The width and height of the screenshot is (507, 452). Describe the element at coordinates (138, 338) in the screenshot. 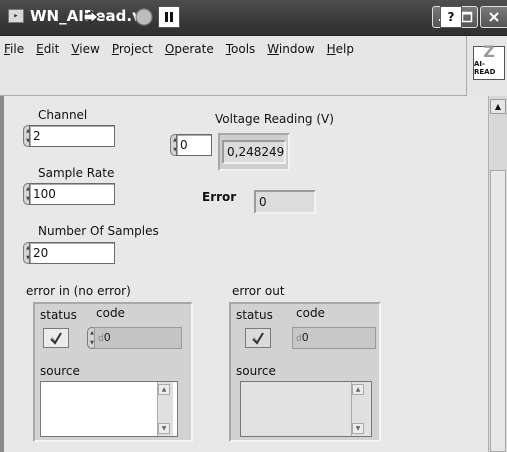

I see `error-in-code-input: d0` at that location.